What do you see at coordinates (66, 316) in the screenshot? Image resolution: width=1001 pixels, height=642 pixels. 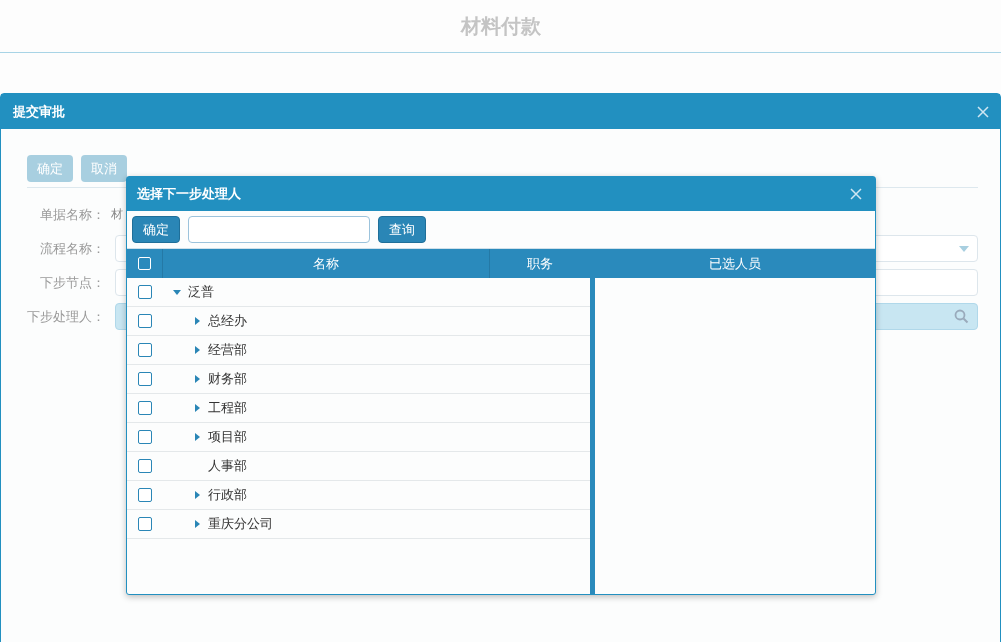 I see `field-label: 下步处理人：` at bounding box center [66, 316].